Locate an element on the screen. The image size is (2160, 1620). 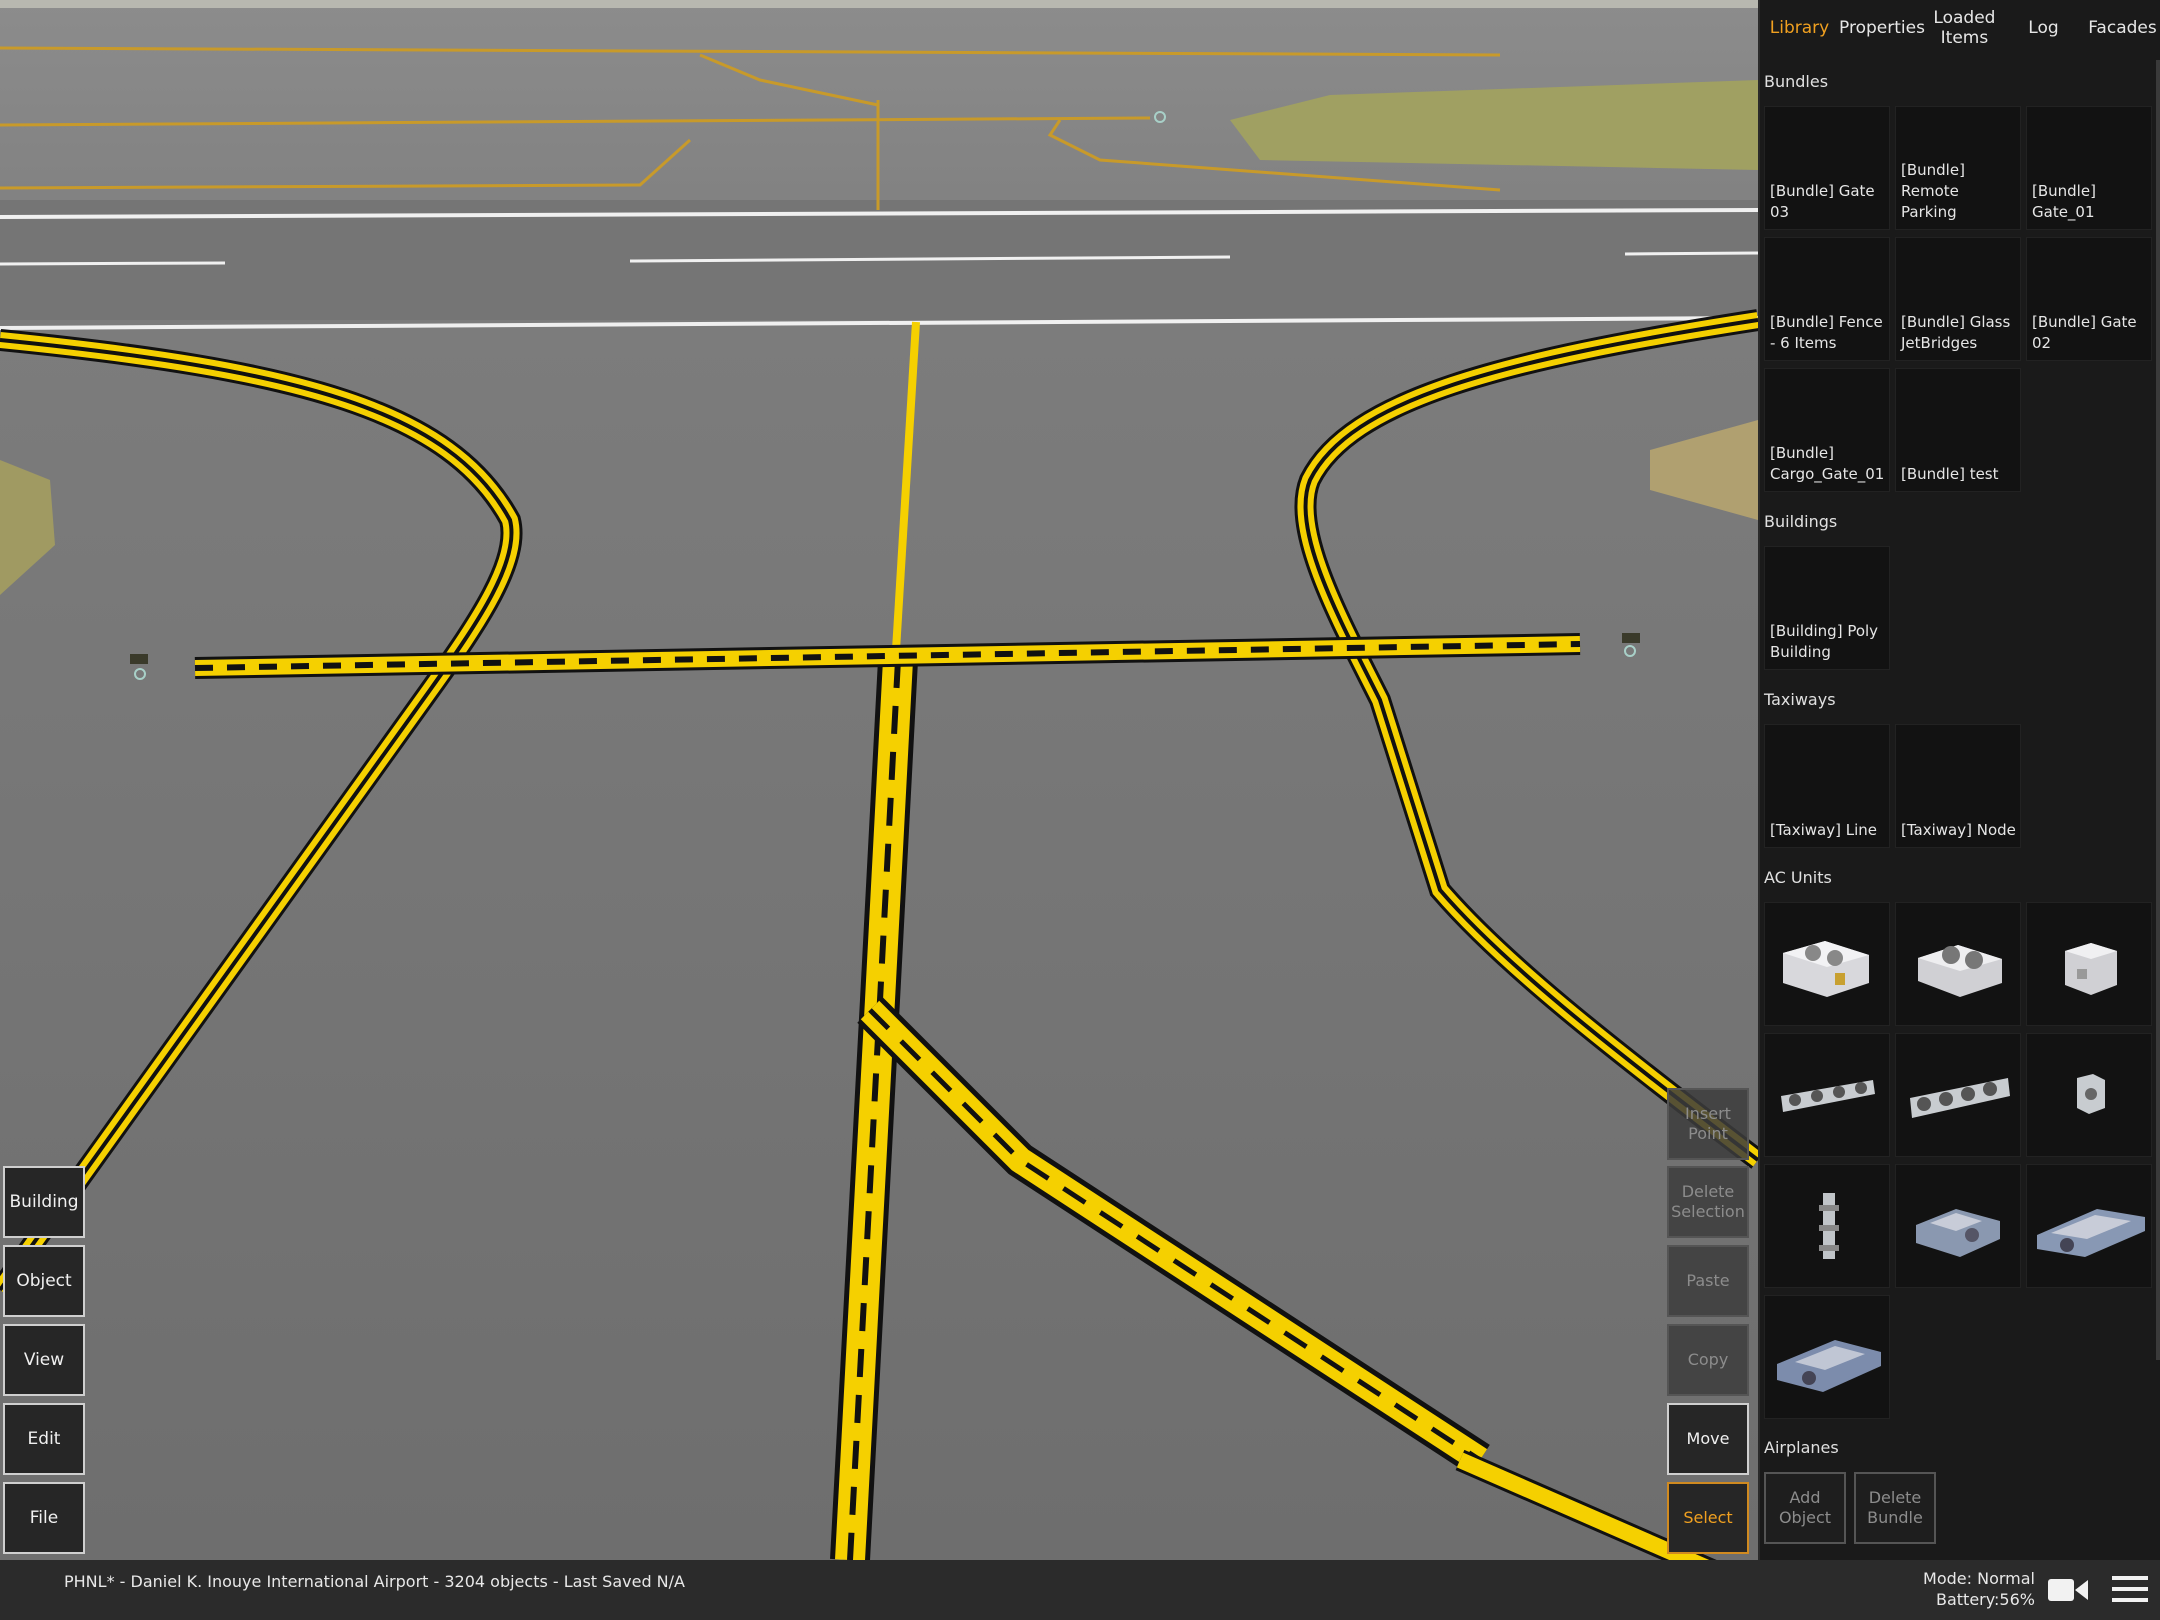
ac-unit-small-icon is located at coordinates (2089, 1095).